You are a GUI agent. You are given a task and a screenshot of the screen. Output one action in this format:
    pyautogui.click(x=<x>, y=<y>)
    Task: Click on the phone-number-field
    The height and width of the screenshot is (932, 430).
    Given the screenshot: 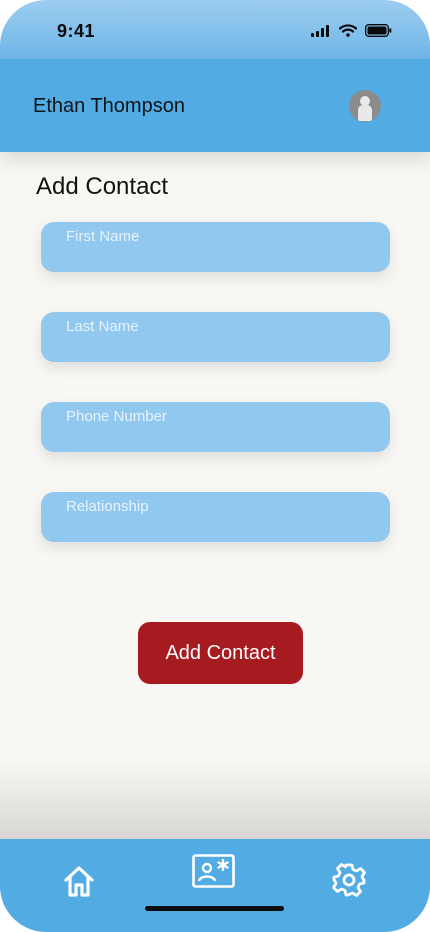 What is the action you would take?
    pyautogui.click(x=215, y=421)
    